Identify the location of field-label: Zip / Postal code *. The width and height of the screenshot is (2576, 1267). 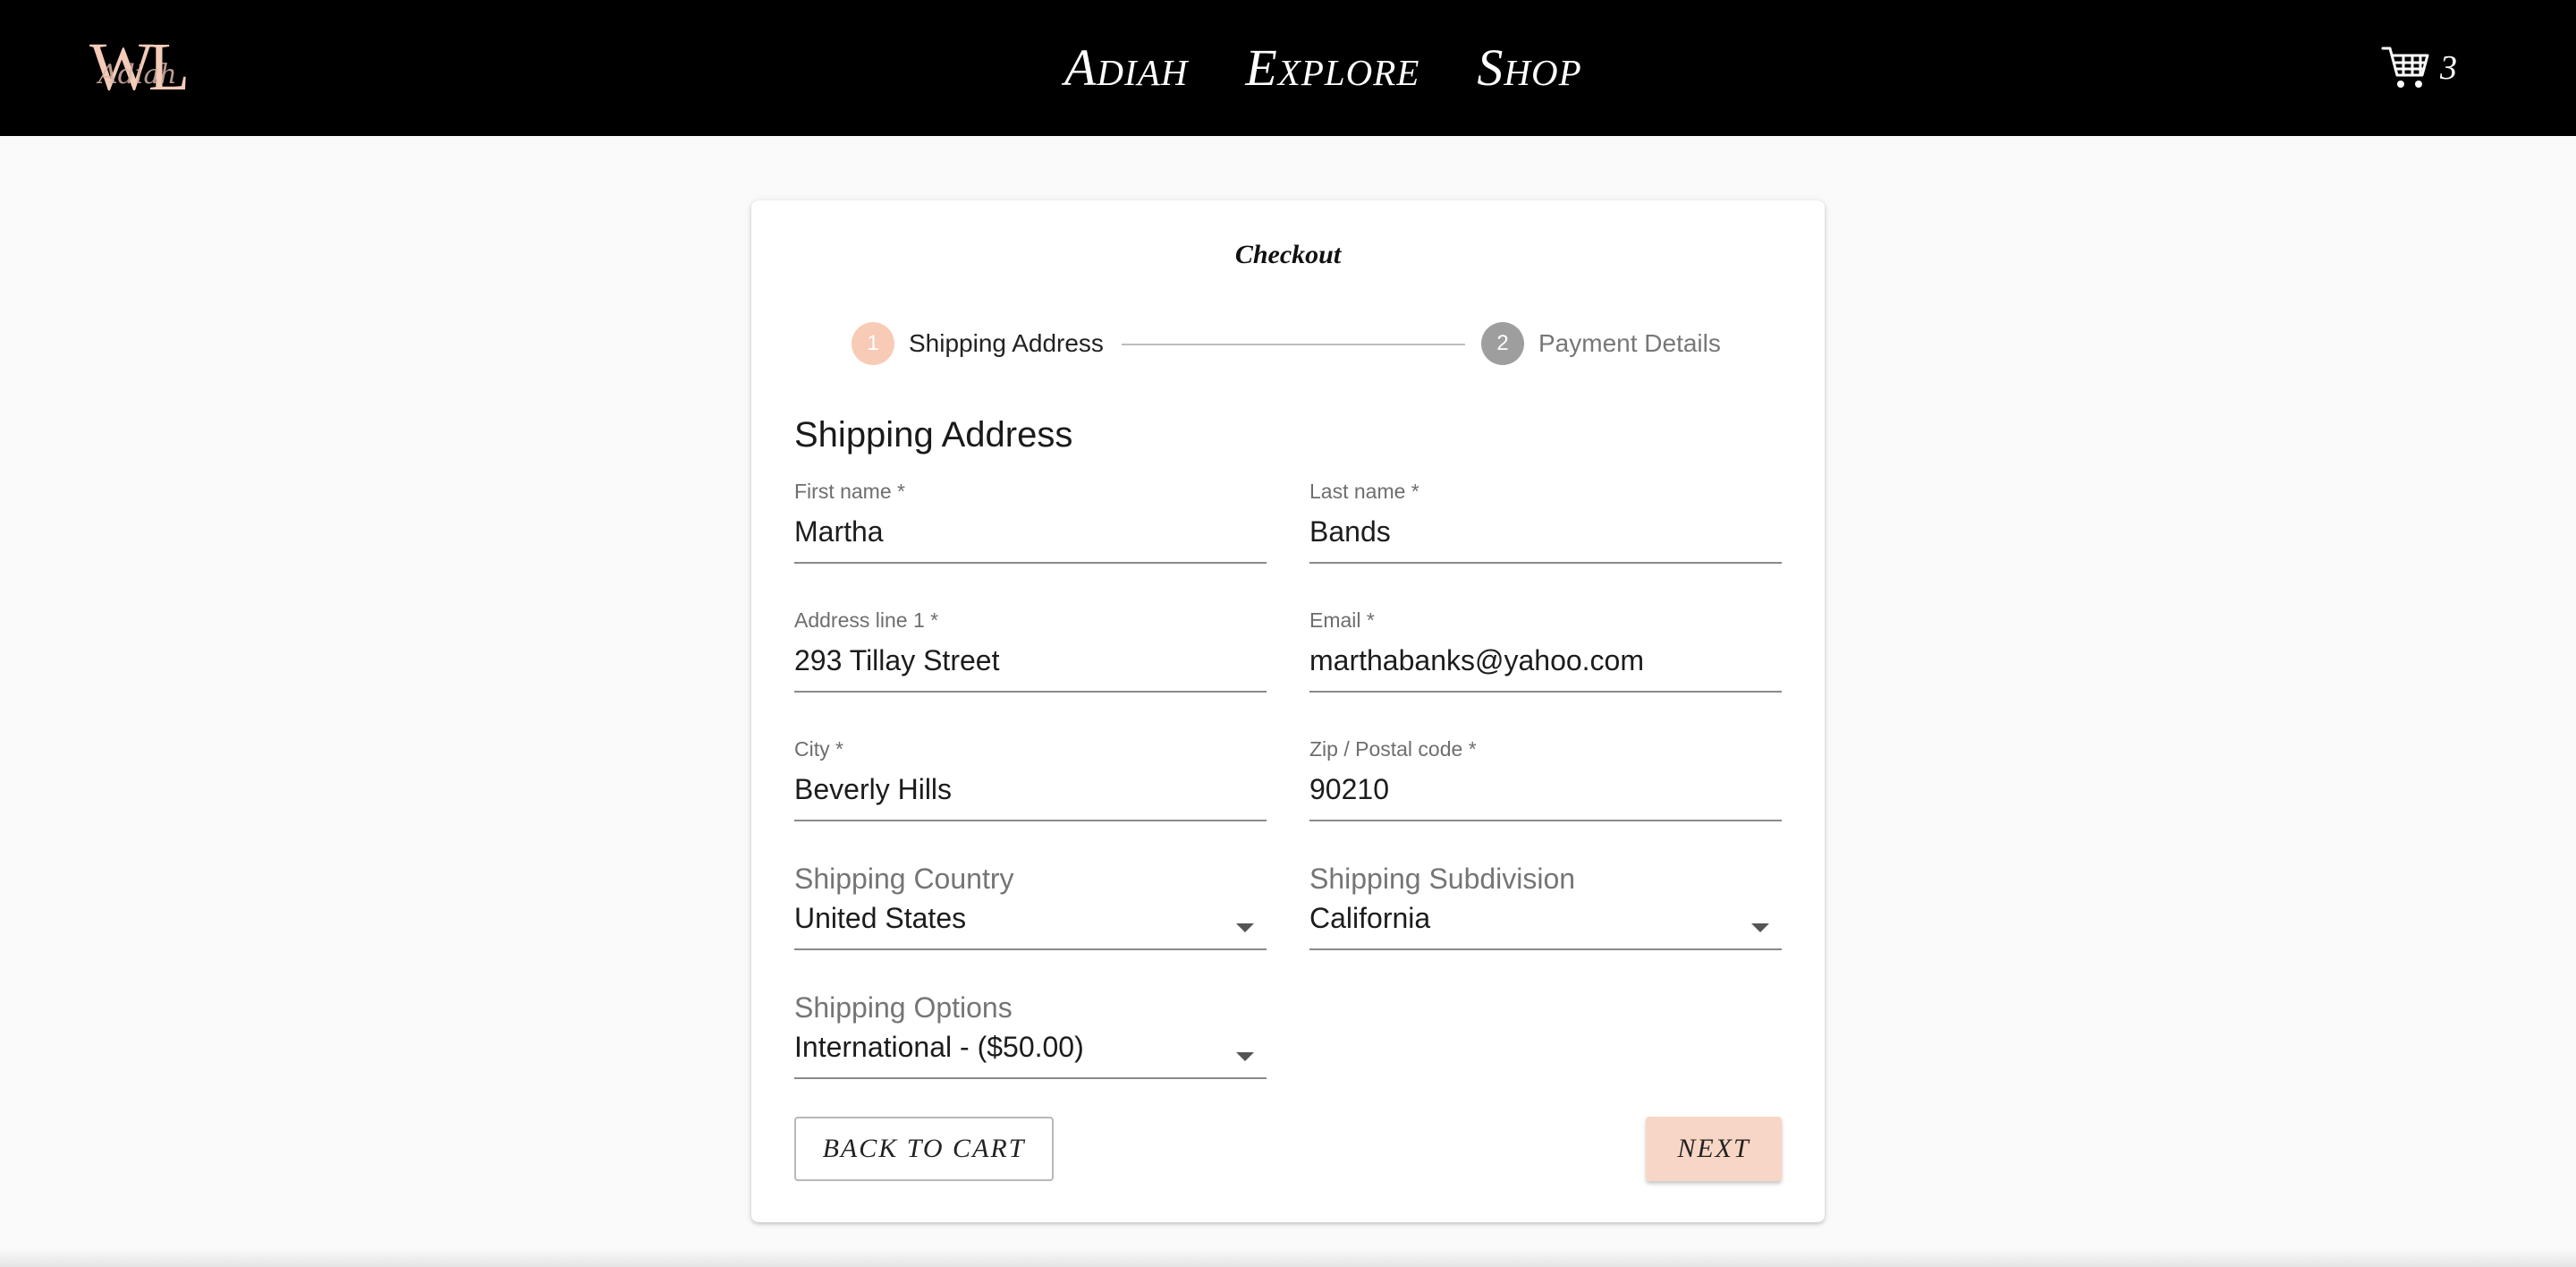
(1393, 749).